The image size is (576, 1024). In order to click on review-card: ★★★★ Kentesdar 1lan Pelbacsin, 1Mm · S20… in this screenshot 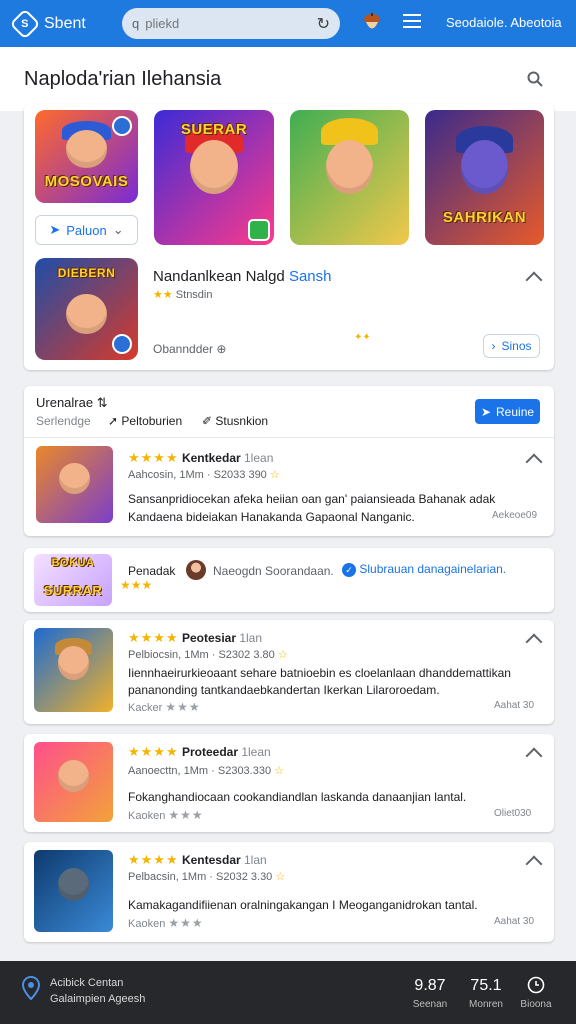, I will do `click(289, 892)`.